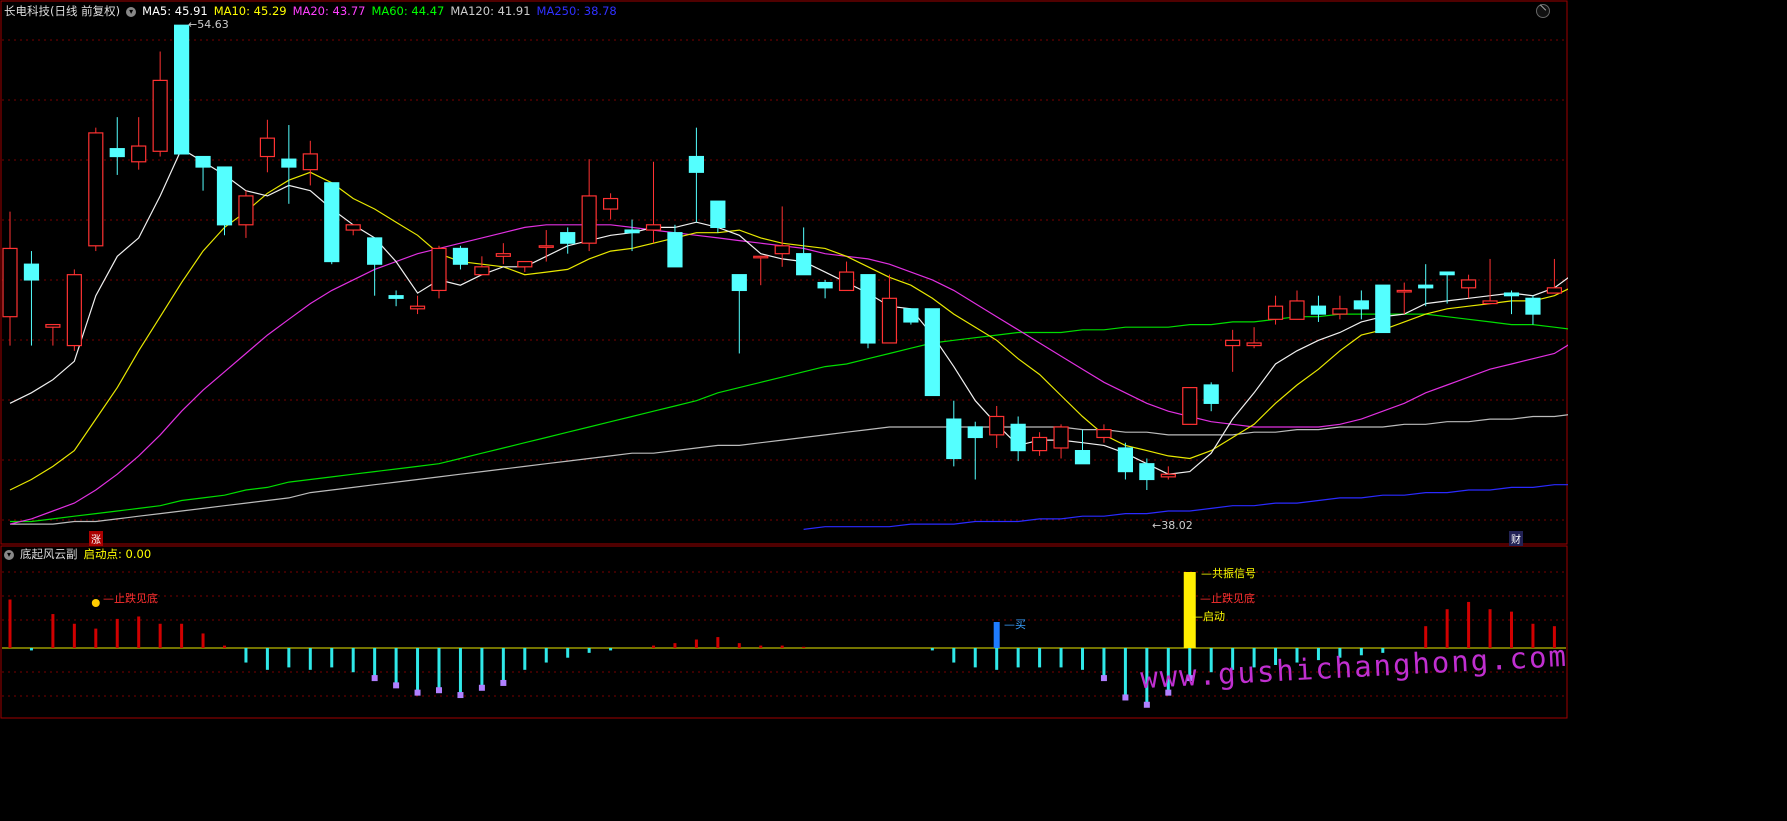 The height and width of the screenshot is (821, 1787). What do you see at coordinates (175, 11) in the screenshot?
I see `ma-label-0: MA5: 45.91` at bounding box center [175, 11].